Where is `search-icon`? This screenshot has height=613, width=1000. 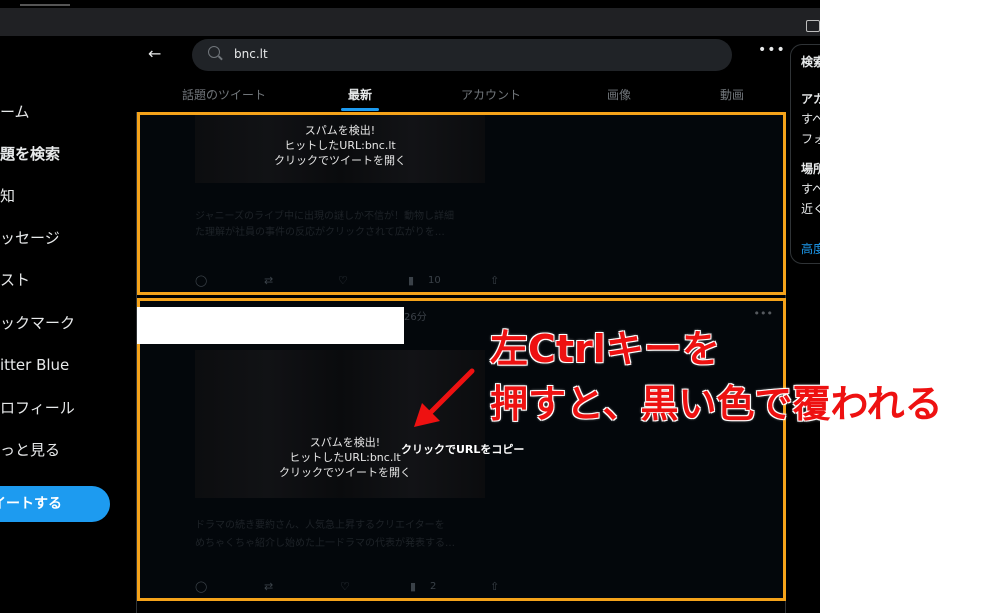 search-icon is located at coordinates (214, 52).